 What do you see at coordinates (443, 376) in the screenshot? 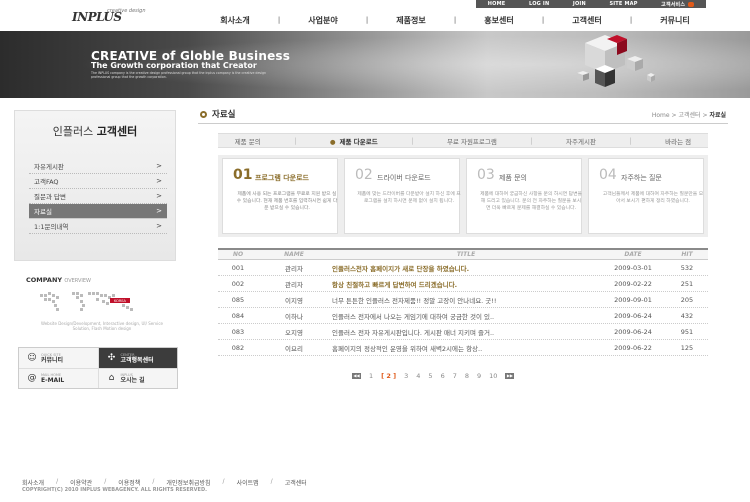
I see `page-link: 6` at bounding box center [443, 376].